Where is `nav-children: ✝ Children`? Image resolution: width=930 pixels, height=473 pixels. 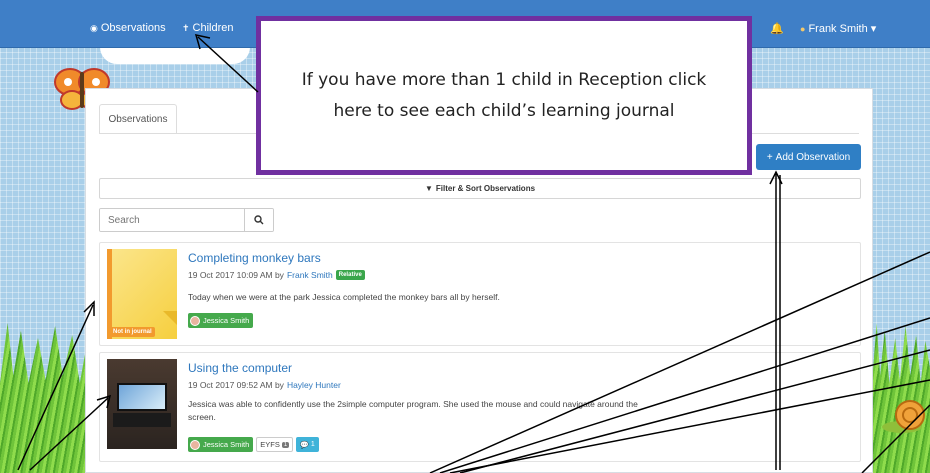 nav-children: ✝ Children is located at coordinates (208, 28).